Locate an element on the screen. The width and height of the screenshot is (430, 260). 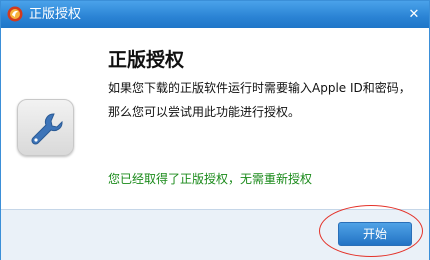
close-button: ✕ is located at coordinates (414, 15).